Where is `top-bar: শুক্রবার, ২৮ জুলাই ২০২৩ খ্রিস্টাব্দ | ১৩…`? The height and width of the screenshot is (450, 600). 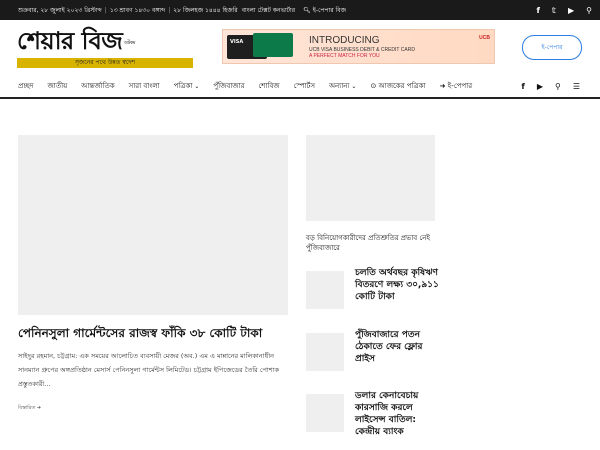 top-bar: শুক্রবার, ২৮ জুলাই ২০২৩ খ্রিস্টাব্দ | ১৩… is located at coordinates (300, 10).